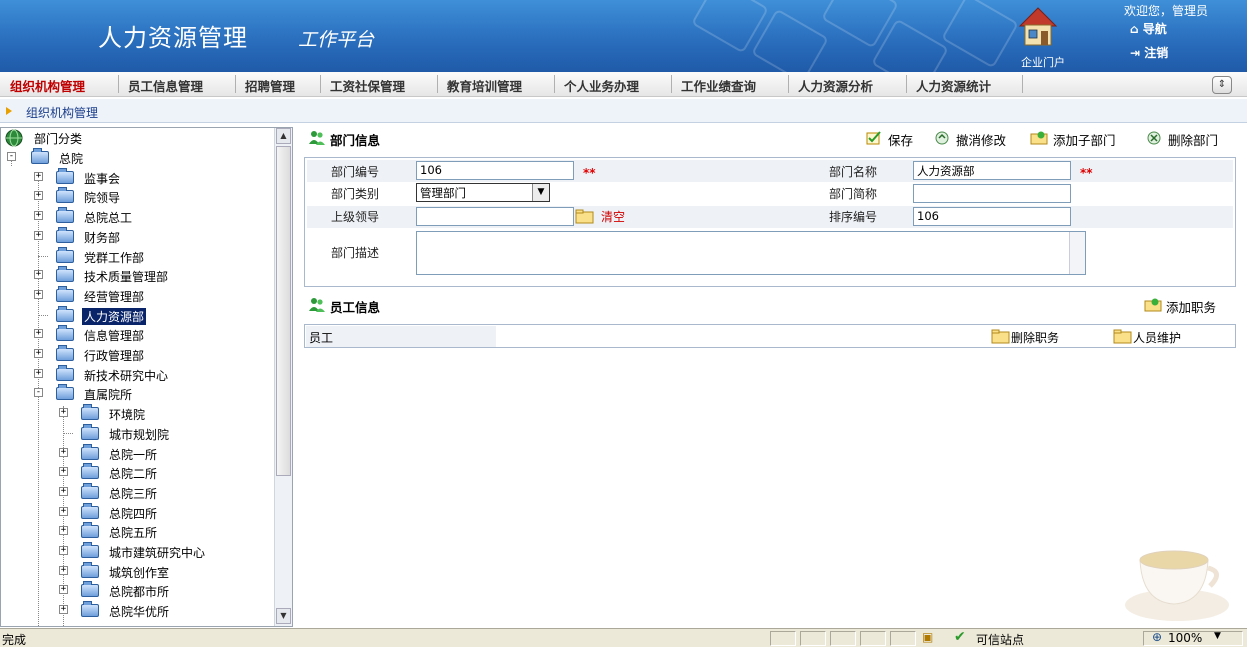 The height and width of the screenshot is (648, 1247). I want to click on delete-dept-button: 删除部门, so click(1193, 139).